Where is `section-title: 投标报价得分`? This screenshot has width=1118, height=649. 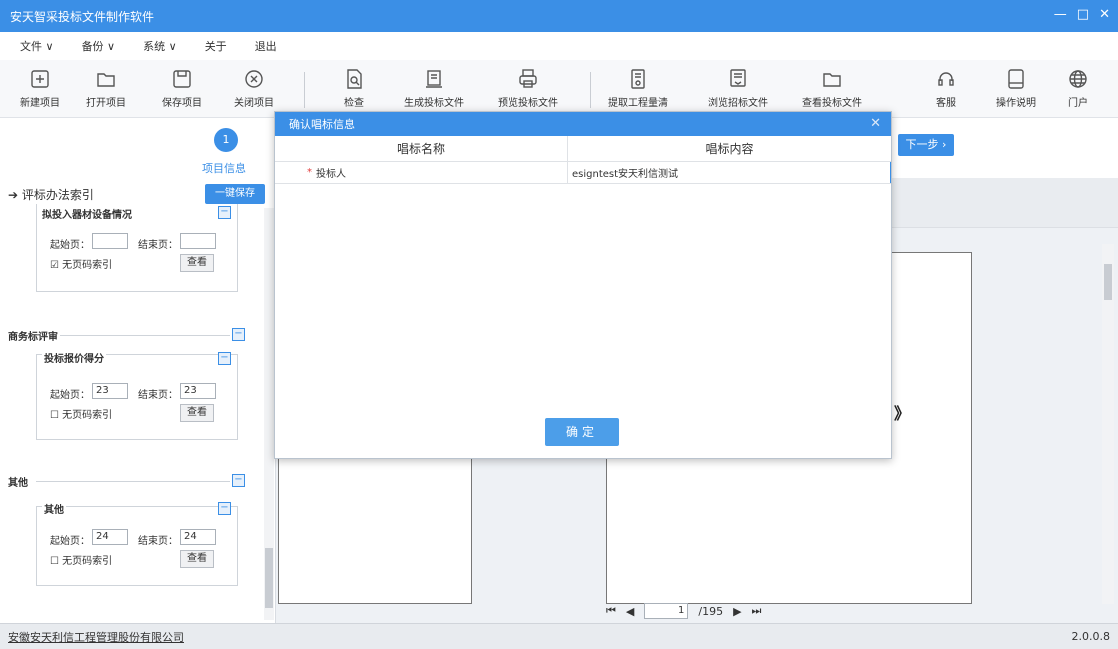 section-title: 投标报价得分 is located at coordinates (74, 357).